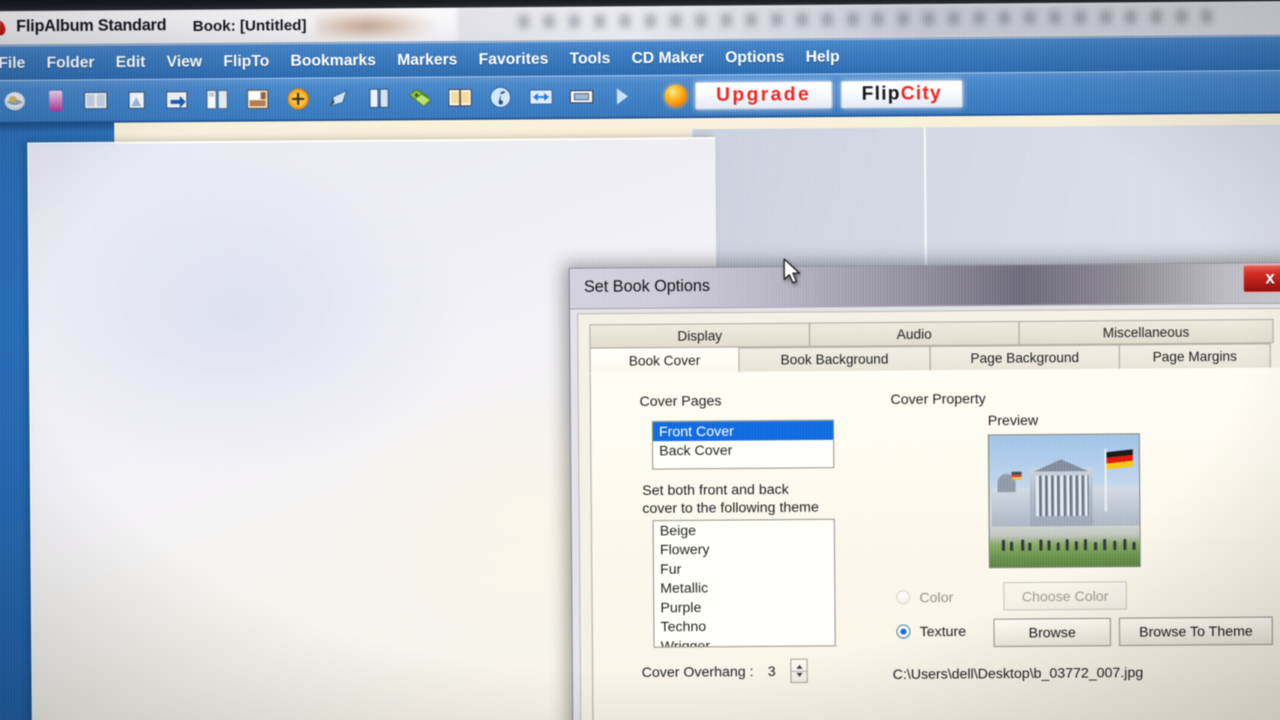 This screenshot has height=720, width=1280. I want to click on menu-item-options: Options, so click(754, 57).